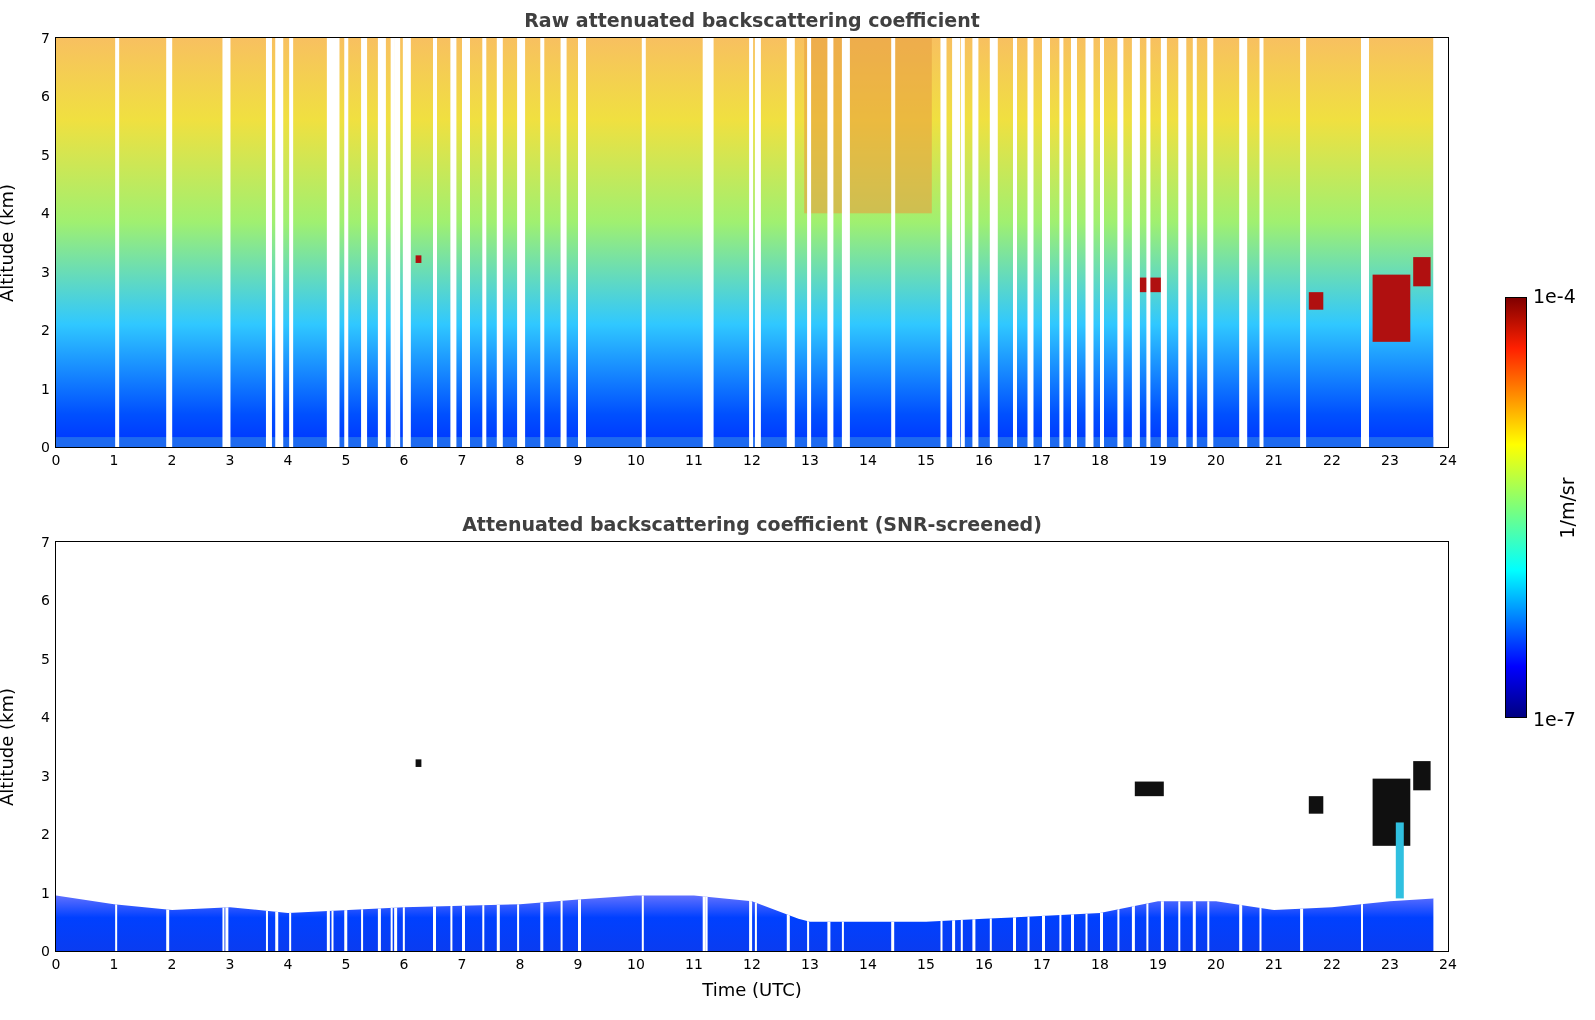 The height and width of the screenshot is (1020, 1595). Describe the element at coordinates (1554, 296) in the screenshot. I see `colorbar-label: 1e-4` at that location.